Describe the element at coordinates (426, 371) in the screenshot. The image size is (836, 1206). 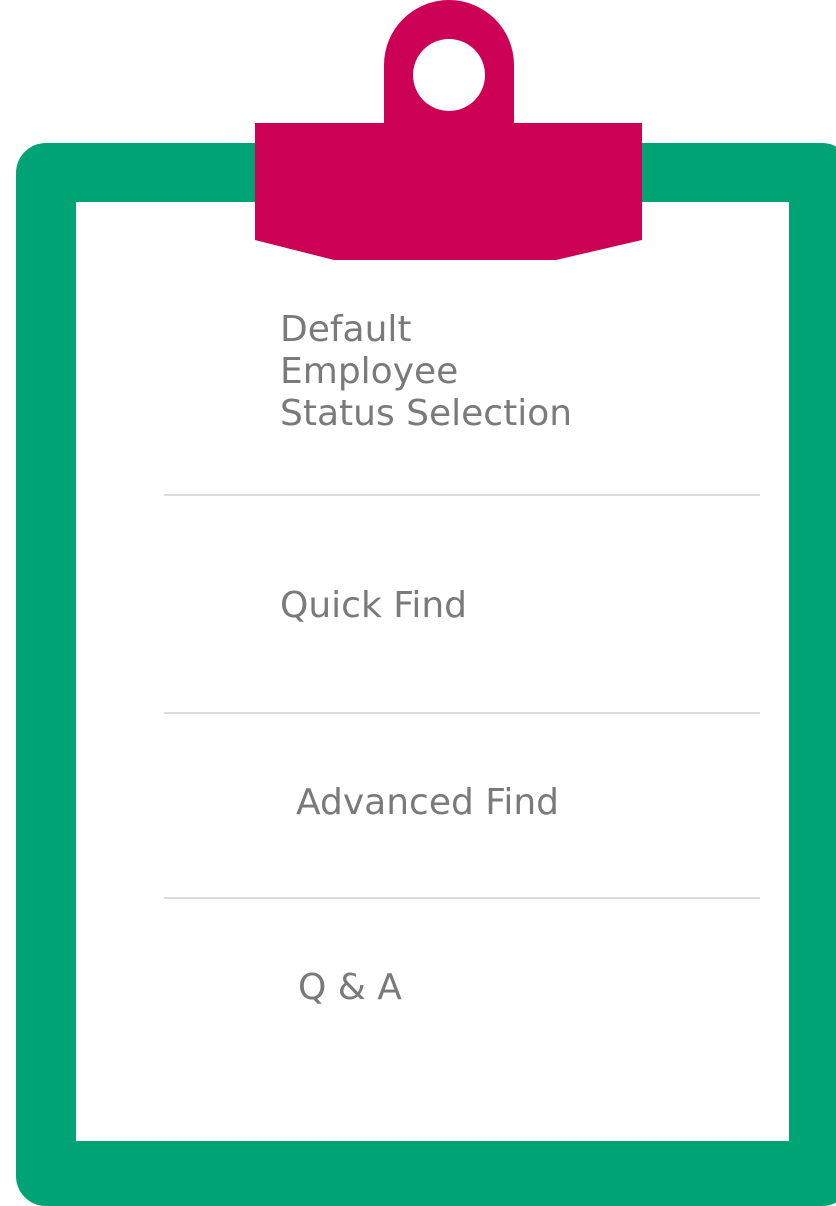
I see `menu-item-default-employee-status-selection: Default Employee Status Selection` at that location.